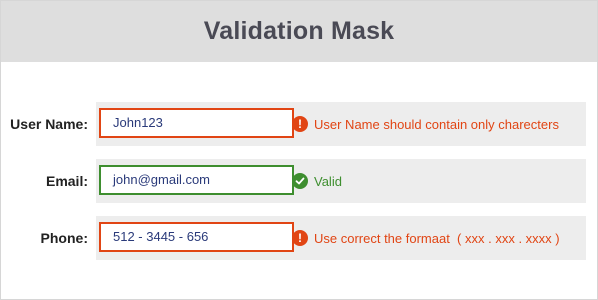 Image resolution: width=598 pixels, height=300 pixels. What do you see at coordinates (436, 124) in the screenshot?
I see `username-message-text: User Name should contain only charecters` at bounding box center [436, 124].